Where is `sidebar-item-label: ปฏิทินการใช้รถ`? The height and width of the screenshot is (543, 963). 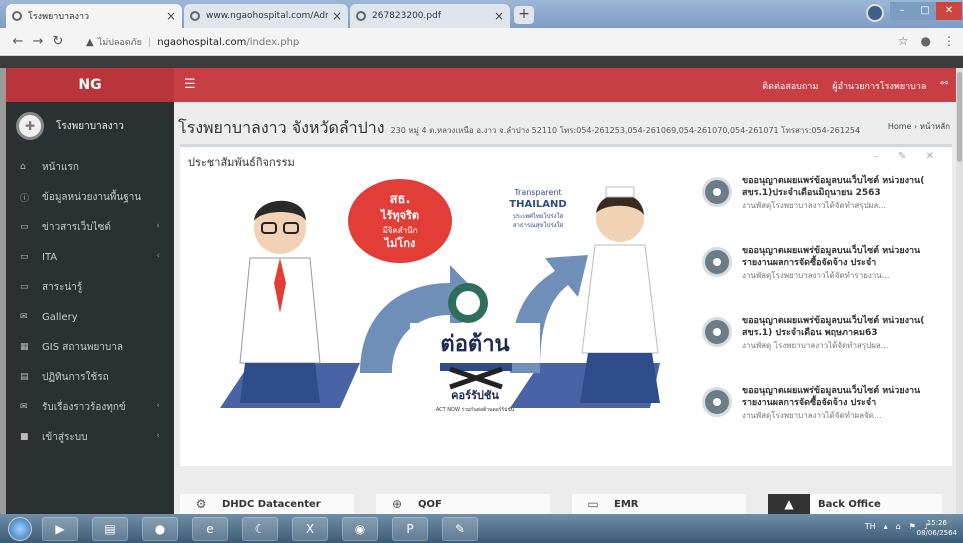 sidebar-item-label: ปฏิทินการใช้รถ is located at coordinates (75, 377).